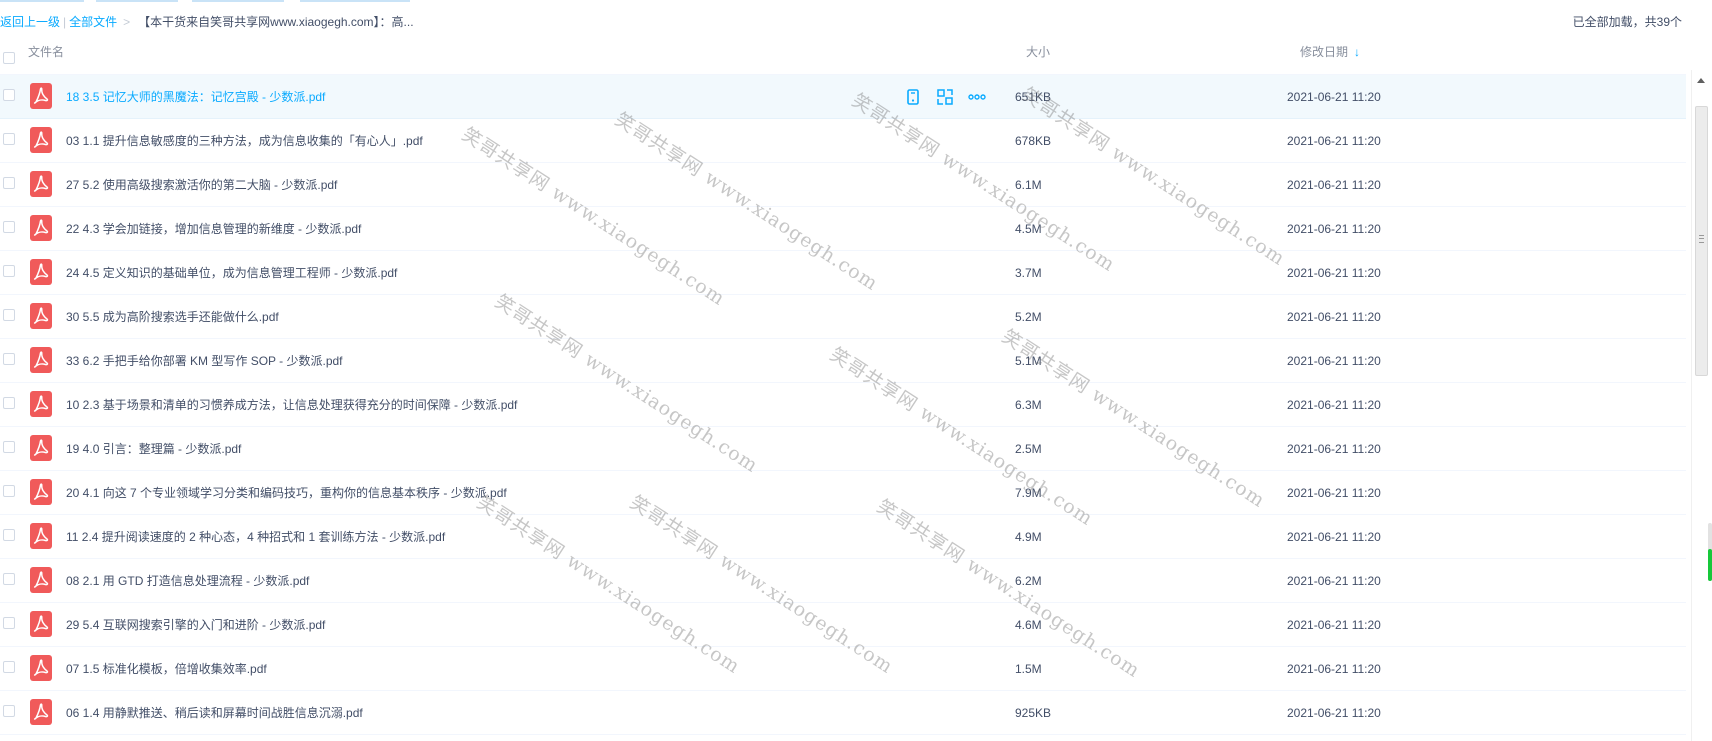 This screenshot has width=1712, height=741. Describe the element at coordinates (1038, 52) in the screenshot. I see `column-size-header: 大小` at that location.